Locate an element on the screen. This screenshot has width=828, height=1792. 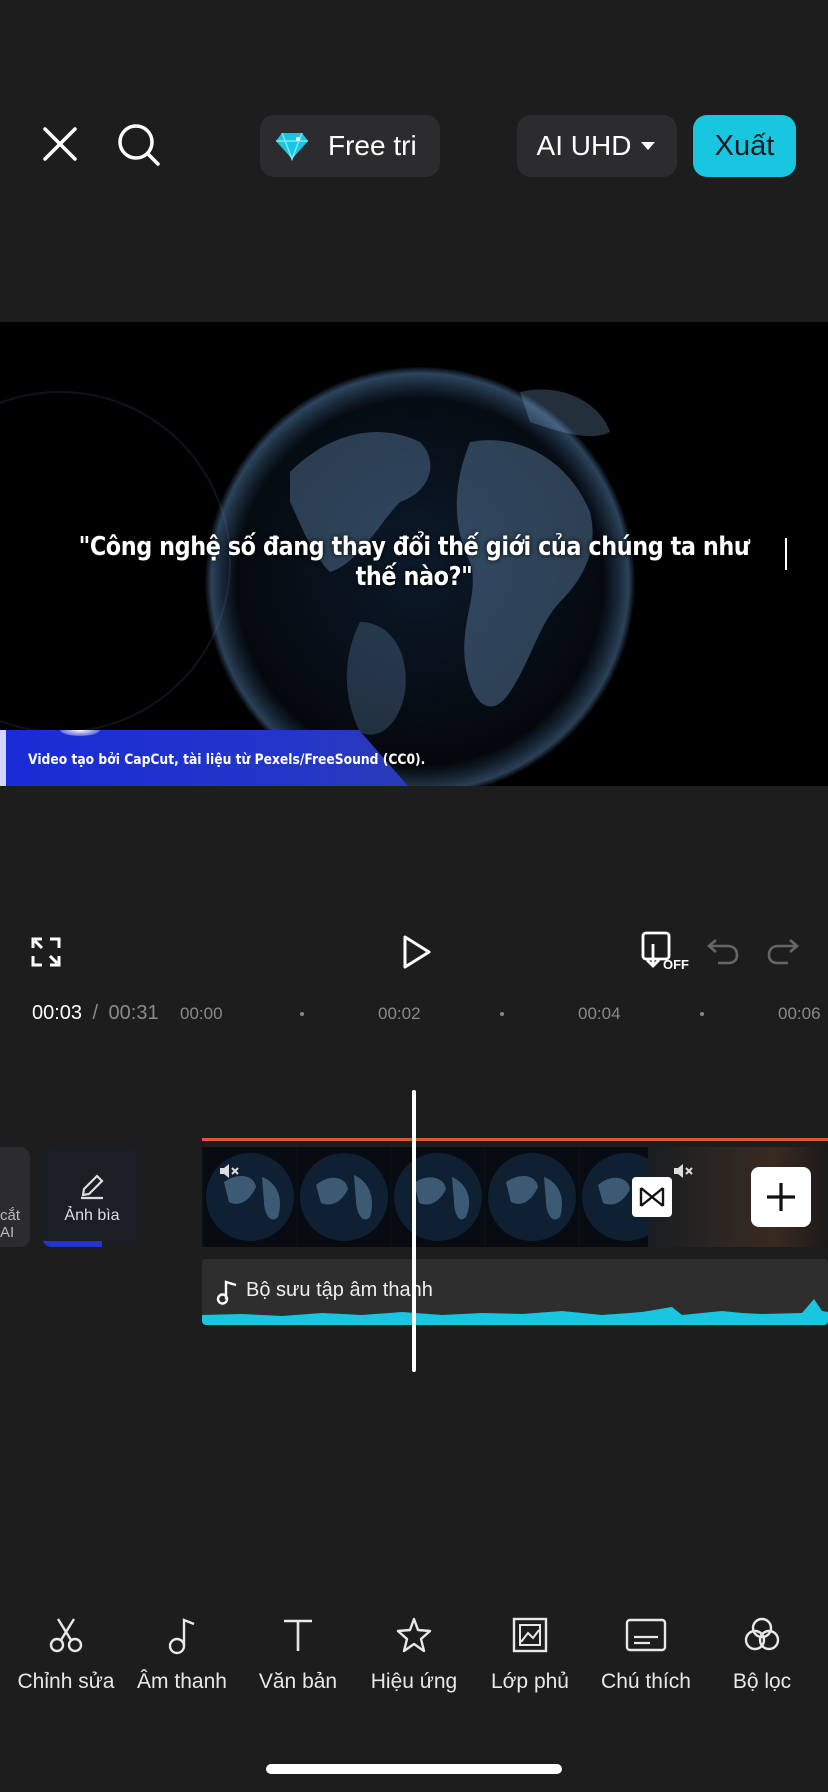
toolbar-effects: Hiệu ứng is located at coordinates (414, 1654).